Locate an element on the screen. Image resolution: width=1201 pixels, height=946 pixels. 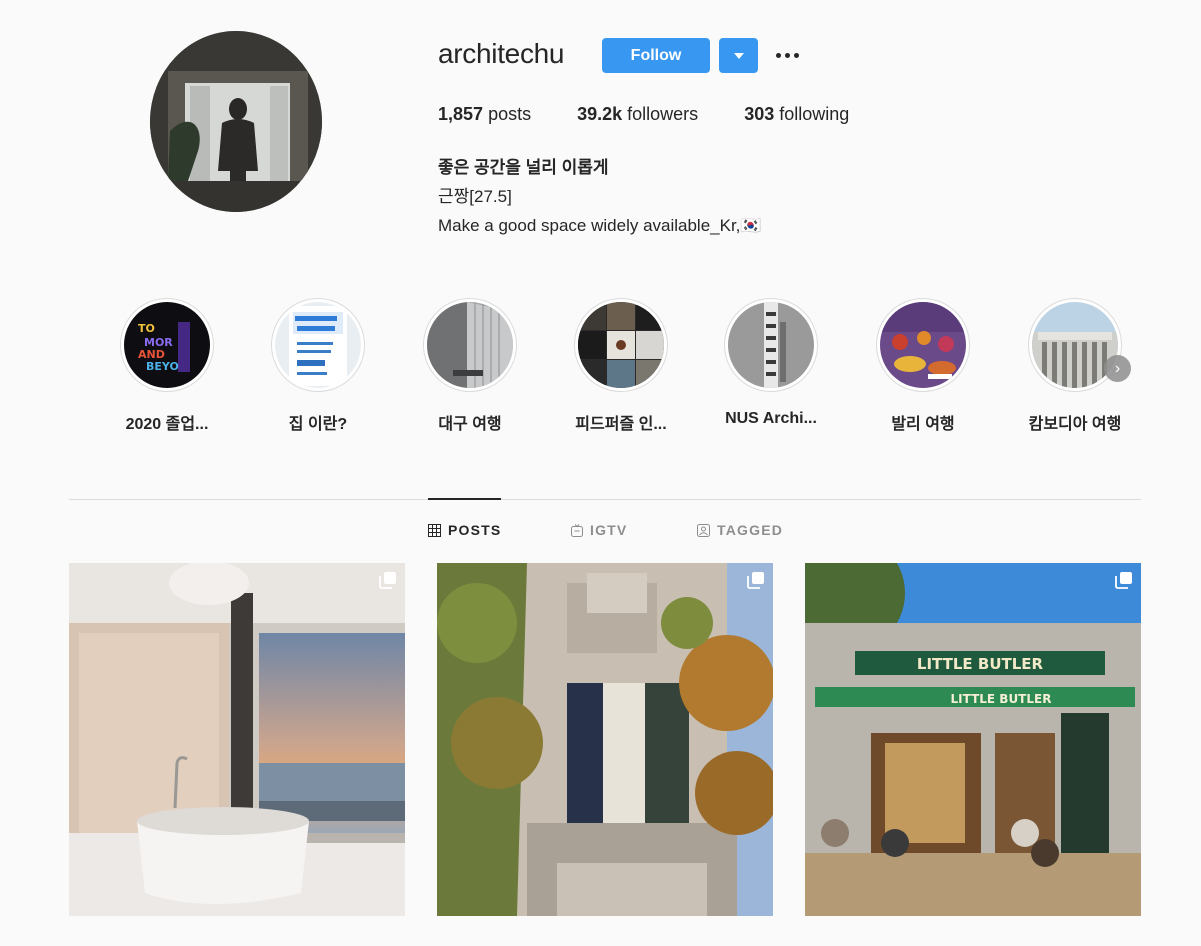
bio-line: Make a good space widely available_Kr,🇰🇷 is located at coordinates (600, 225).